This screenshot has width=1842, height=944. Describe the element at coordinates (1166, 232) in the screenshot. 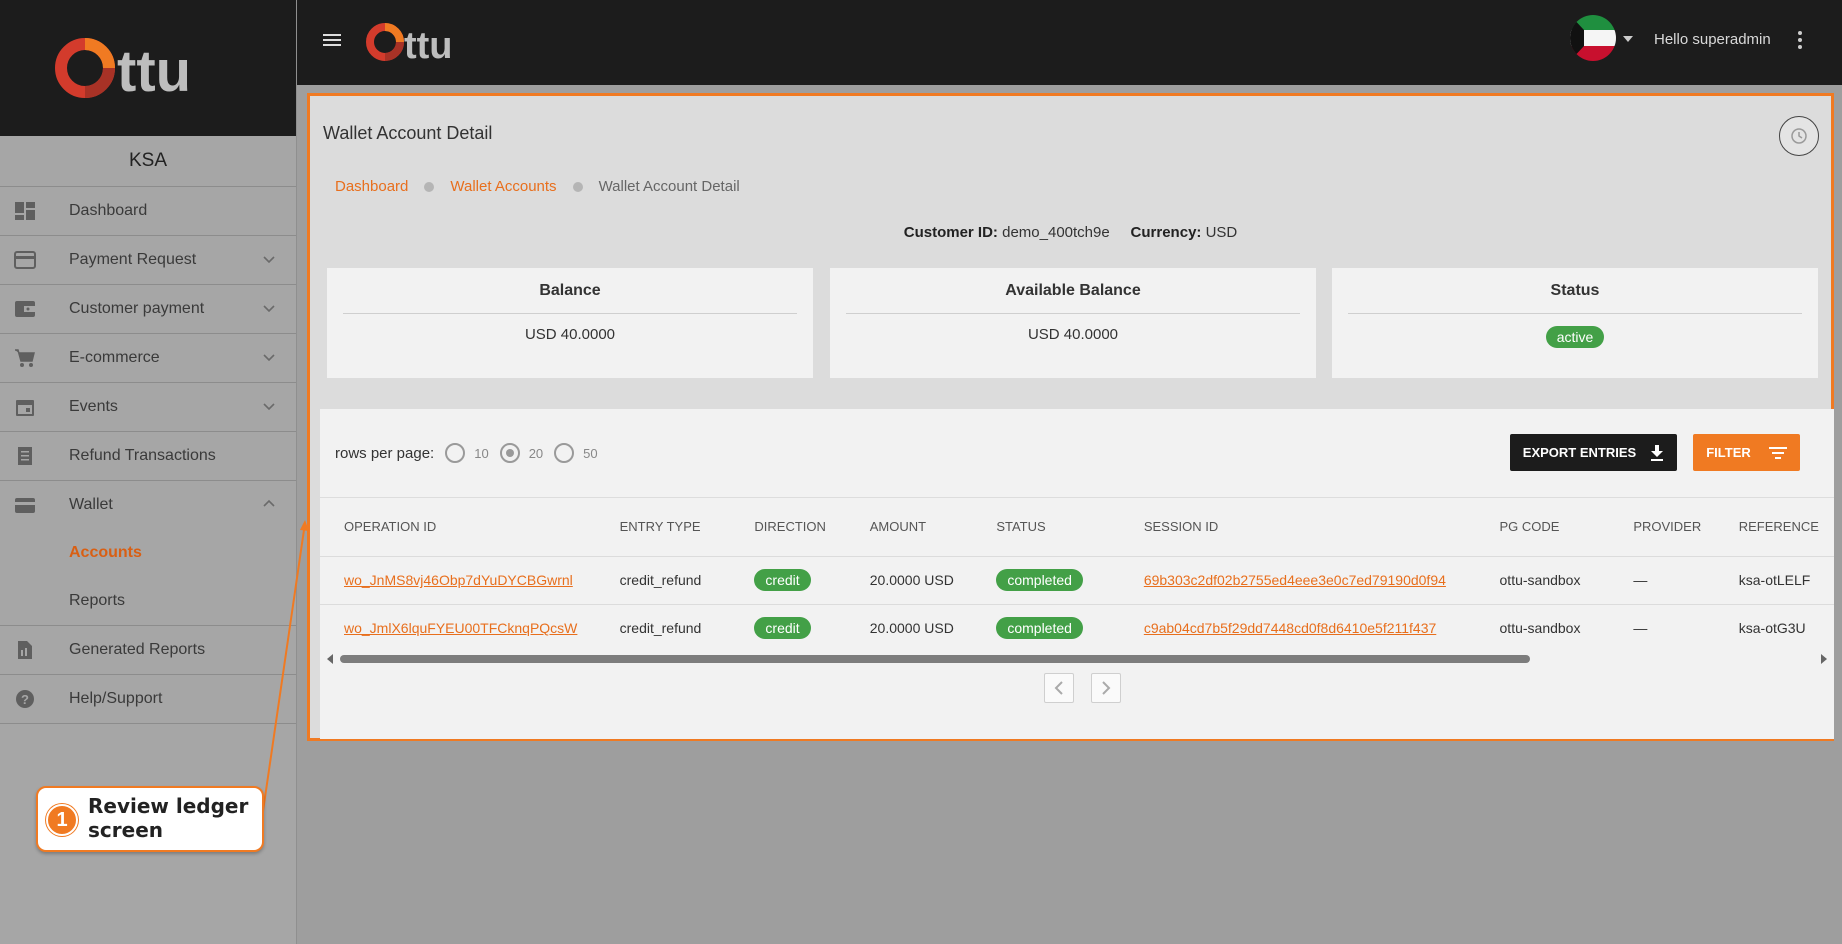

I see `currency-label: Currency:` at that location.